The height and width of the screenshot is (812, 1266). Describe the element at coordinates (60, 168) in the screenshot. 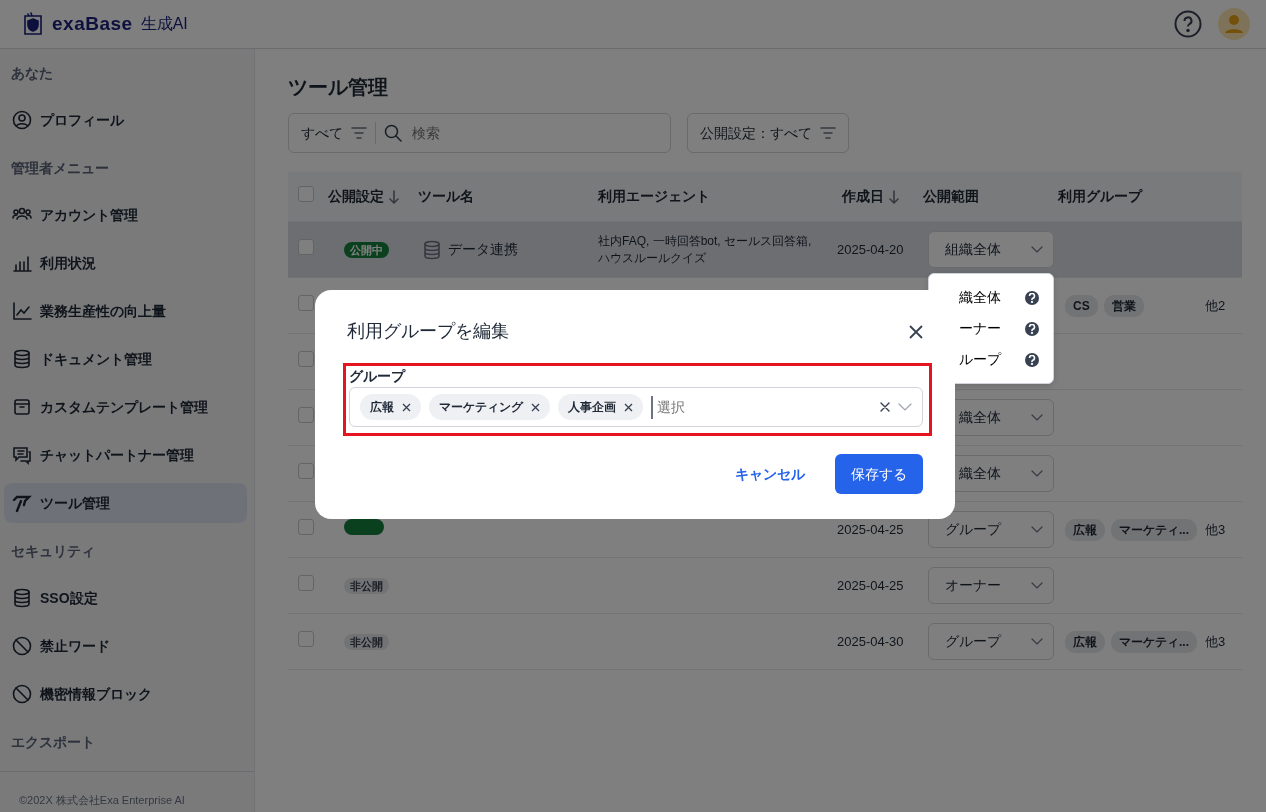

I see `section-heading: 管理者メニュー` at that location.